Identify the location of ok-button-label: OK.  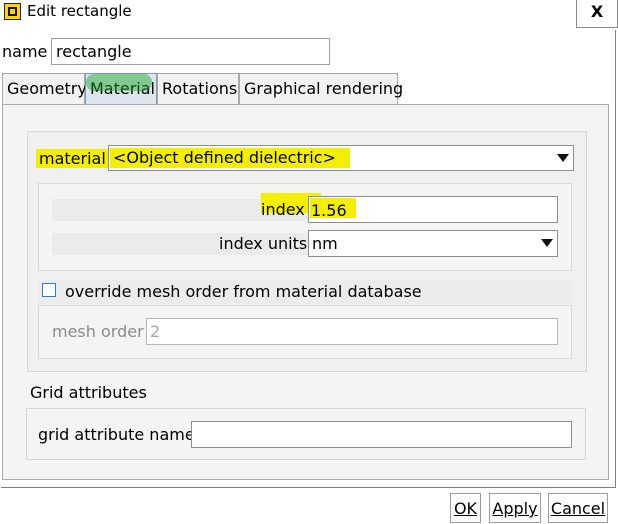
(465, 508).